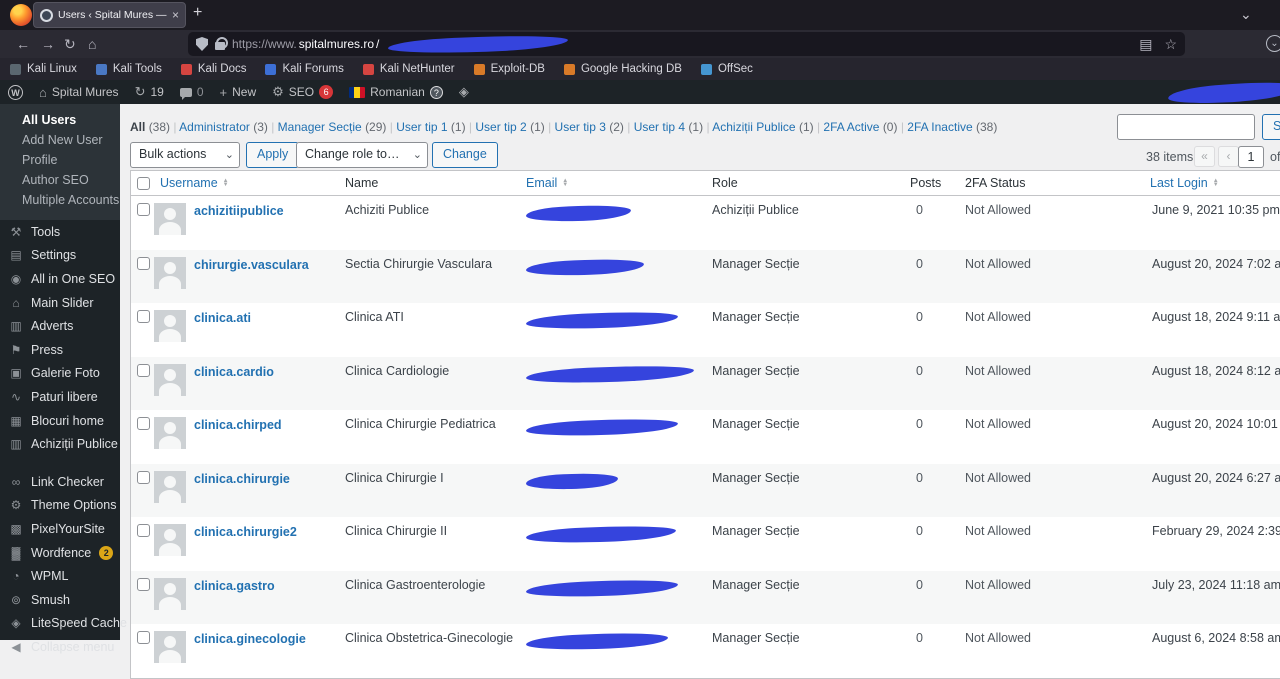 This screenshot has width=1280, height=679. Describe the element at coordinates (1271, 127) in the screenshot. I see `search-users-button: Search Users` at that location.